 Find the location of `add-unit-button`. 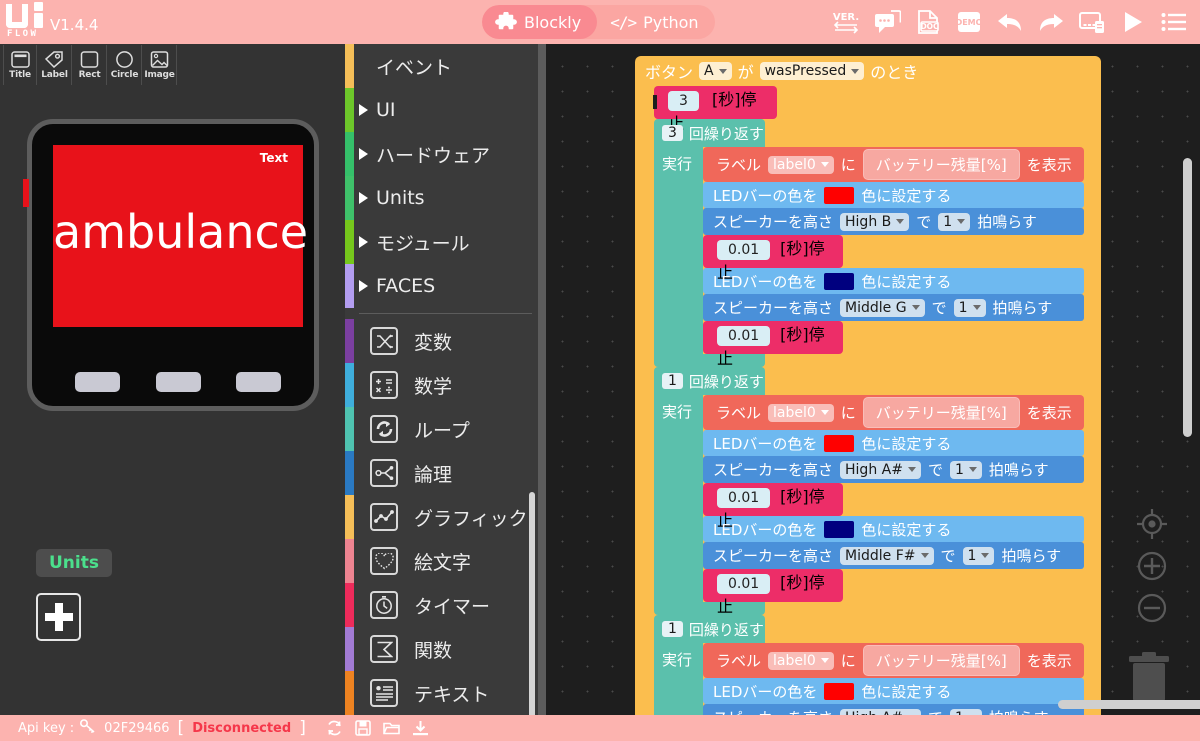

add-unit-button is located at coordinates (58, 617).